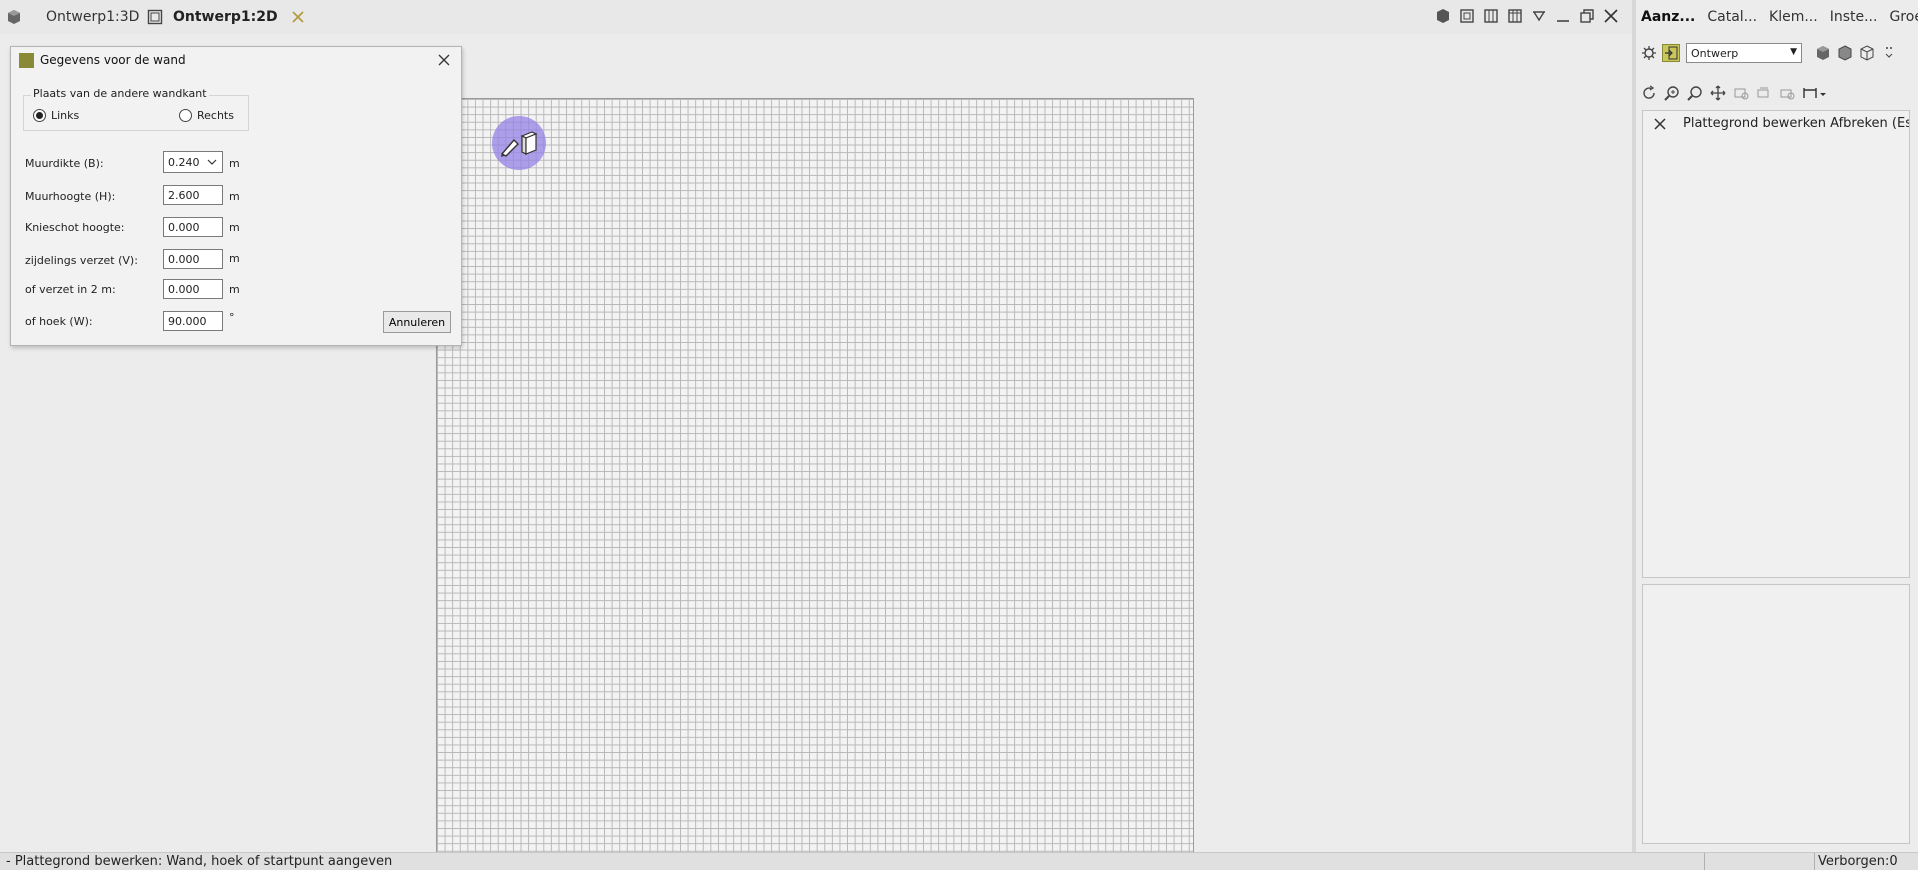  I want to click on wall-draw-cursor-icon, so click(520, 143).